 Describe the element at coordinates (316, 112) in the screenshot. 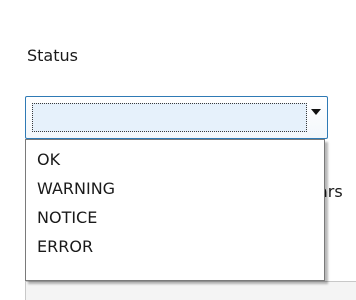

I see `chevron-down-icon` at that location.